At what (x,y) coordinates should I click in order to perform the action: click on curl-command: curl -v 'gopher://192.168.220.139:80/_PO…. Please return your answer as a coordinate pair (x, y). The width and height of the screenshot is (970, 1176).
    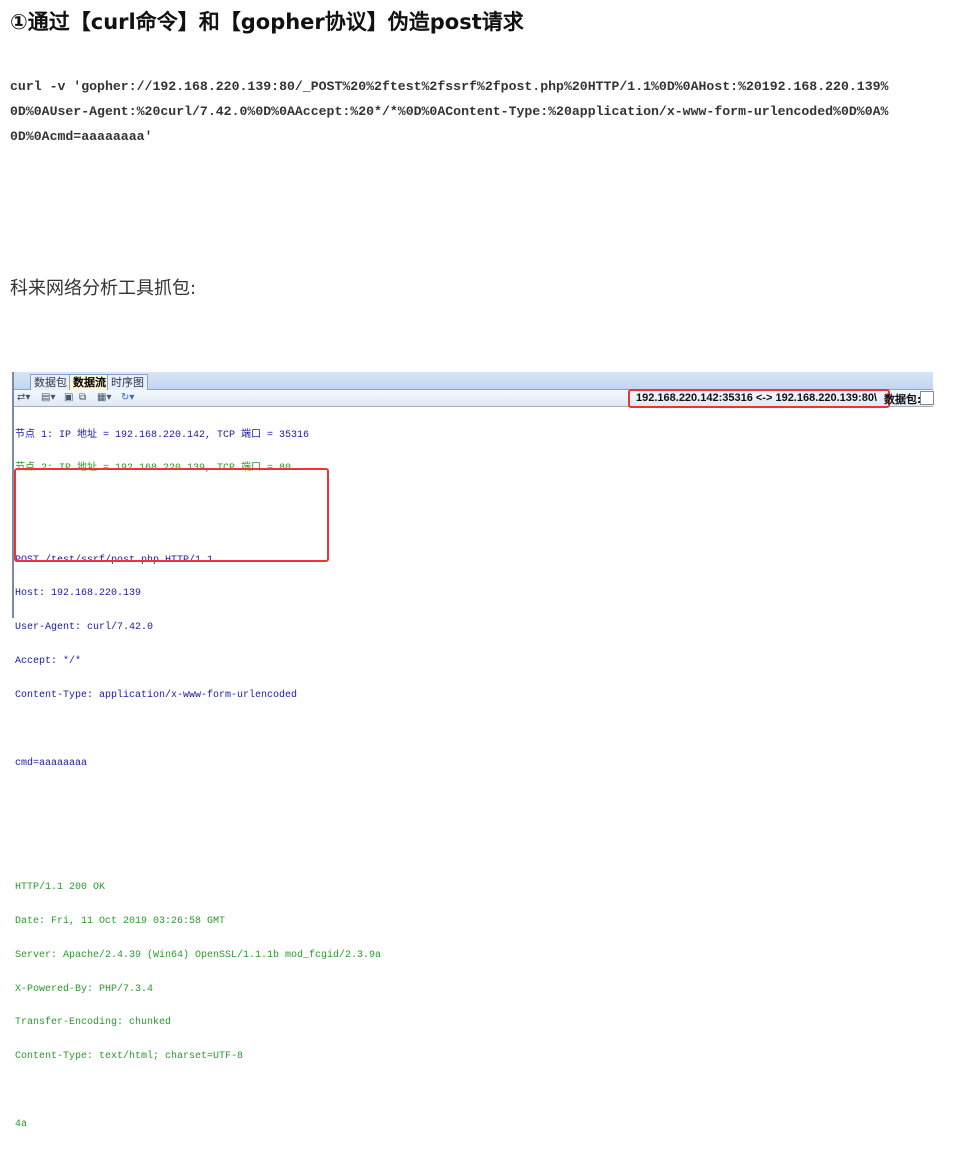
    Looking at the image, I should click on (475, 111).